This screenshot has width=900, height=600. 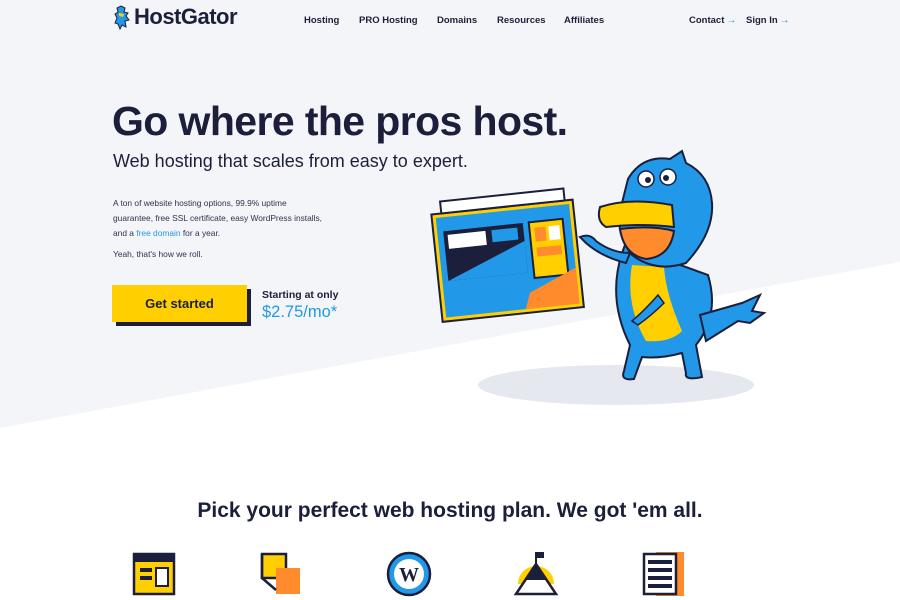 I want to click on sign-in-label: Sign In, so click(x=762, y=20).